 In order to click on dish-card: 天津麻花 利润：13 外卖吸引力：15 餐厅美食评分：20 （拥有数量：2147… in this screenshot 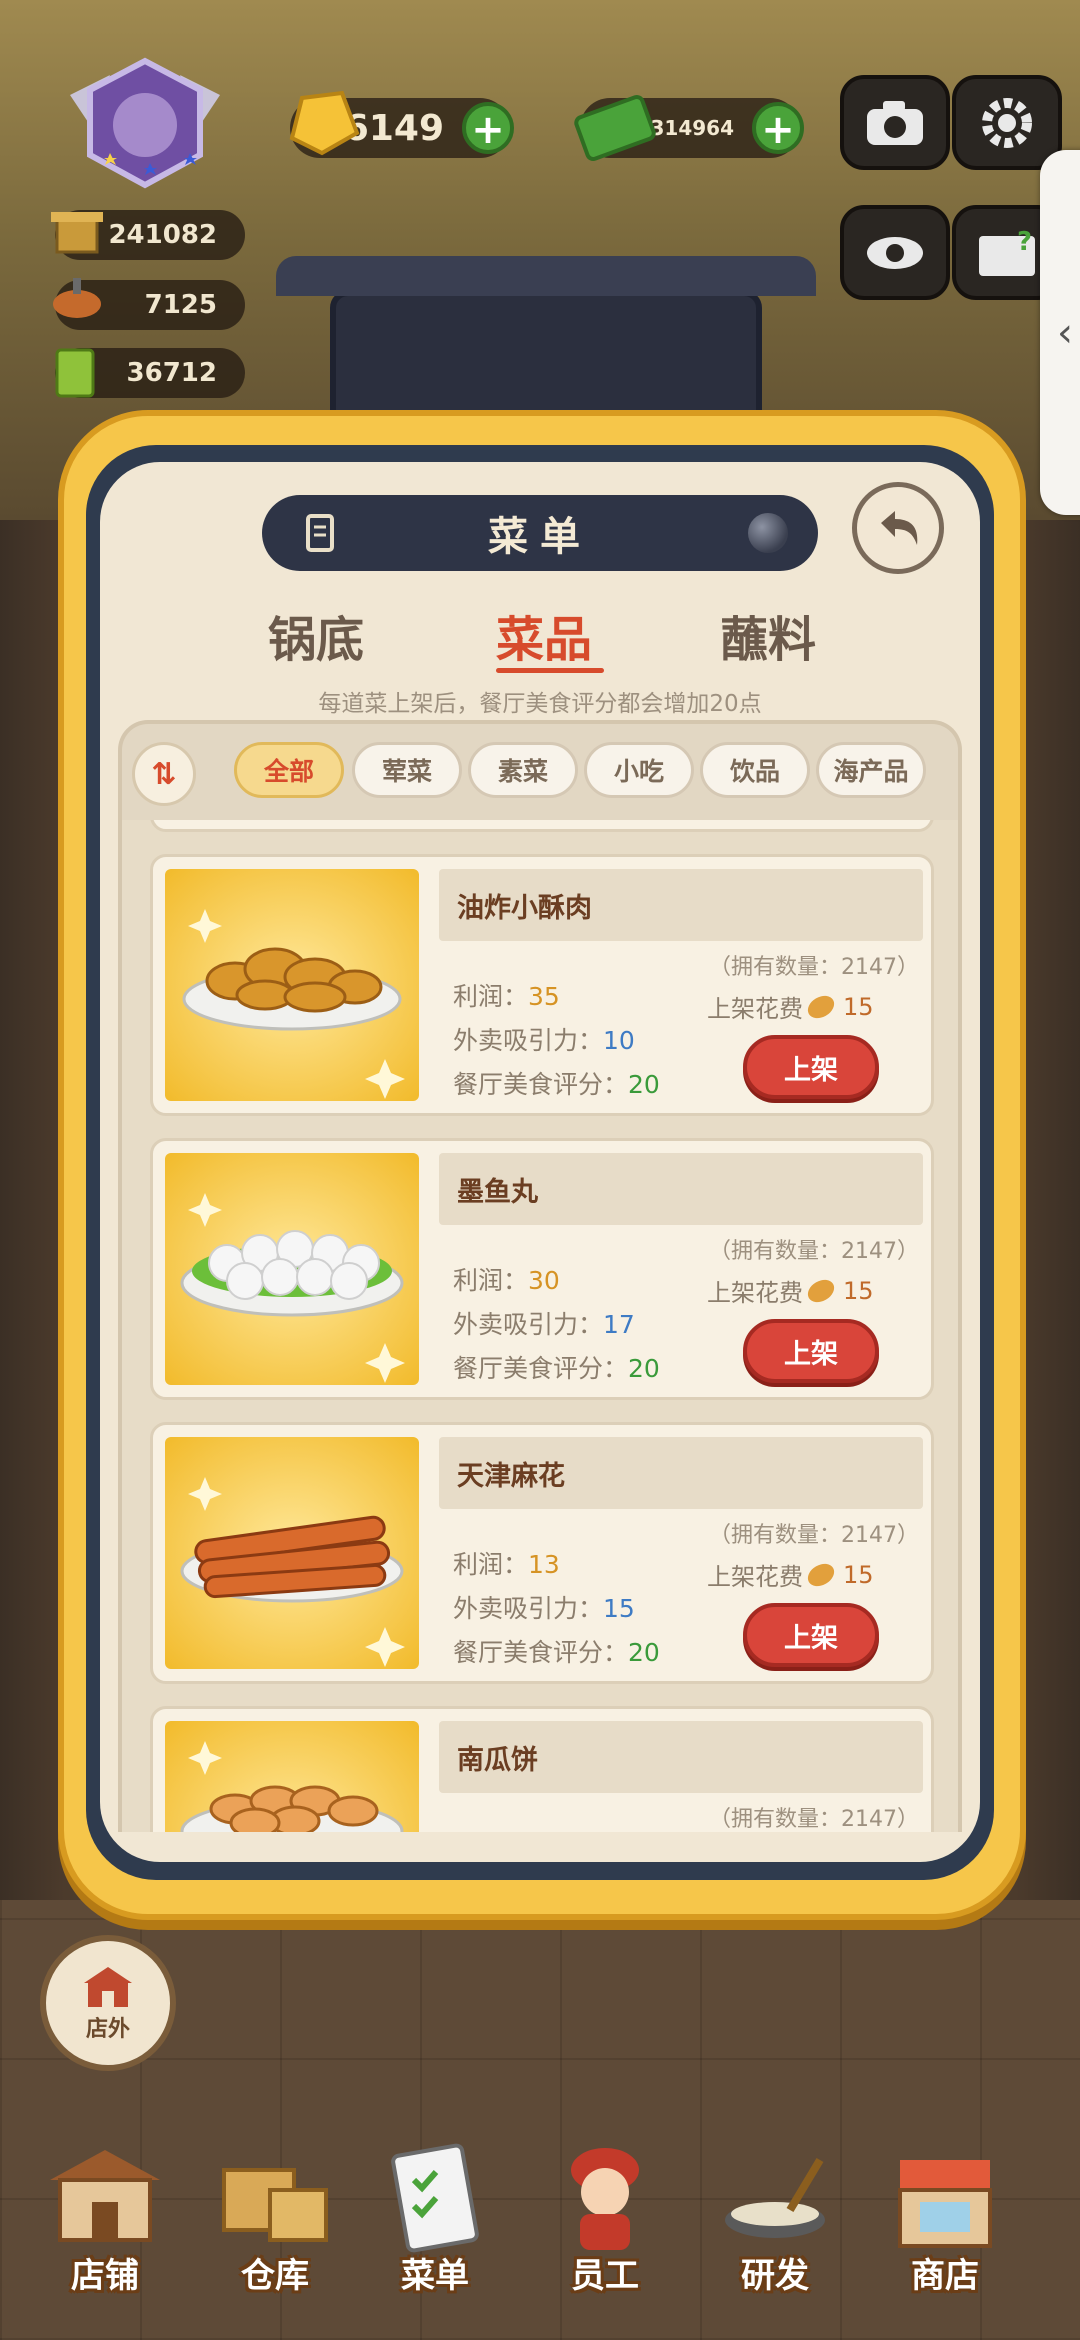, I will do `click(542, 1553)`.